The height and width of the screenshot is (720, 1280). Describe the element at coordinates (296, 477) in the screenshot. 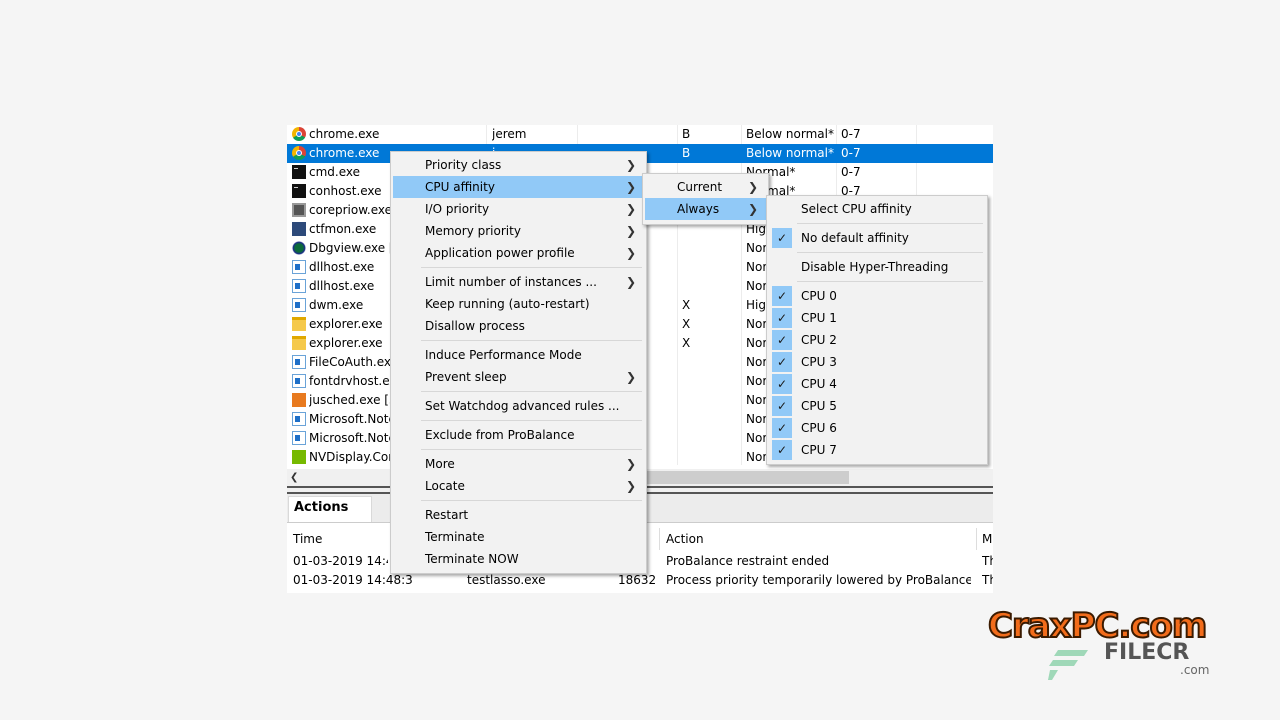

I see `scroll-left-icon: ❮` at that location.